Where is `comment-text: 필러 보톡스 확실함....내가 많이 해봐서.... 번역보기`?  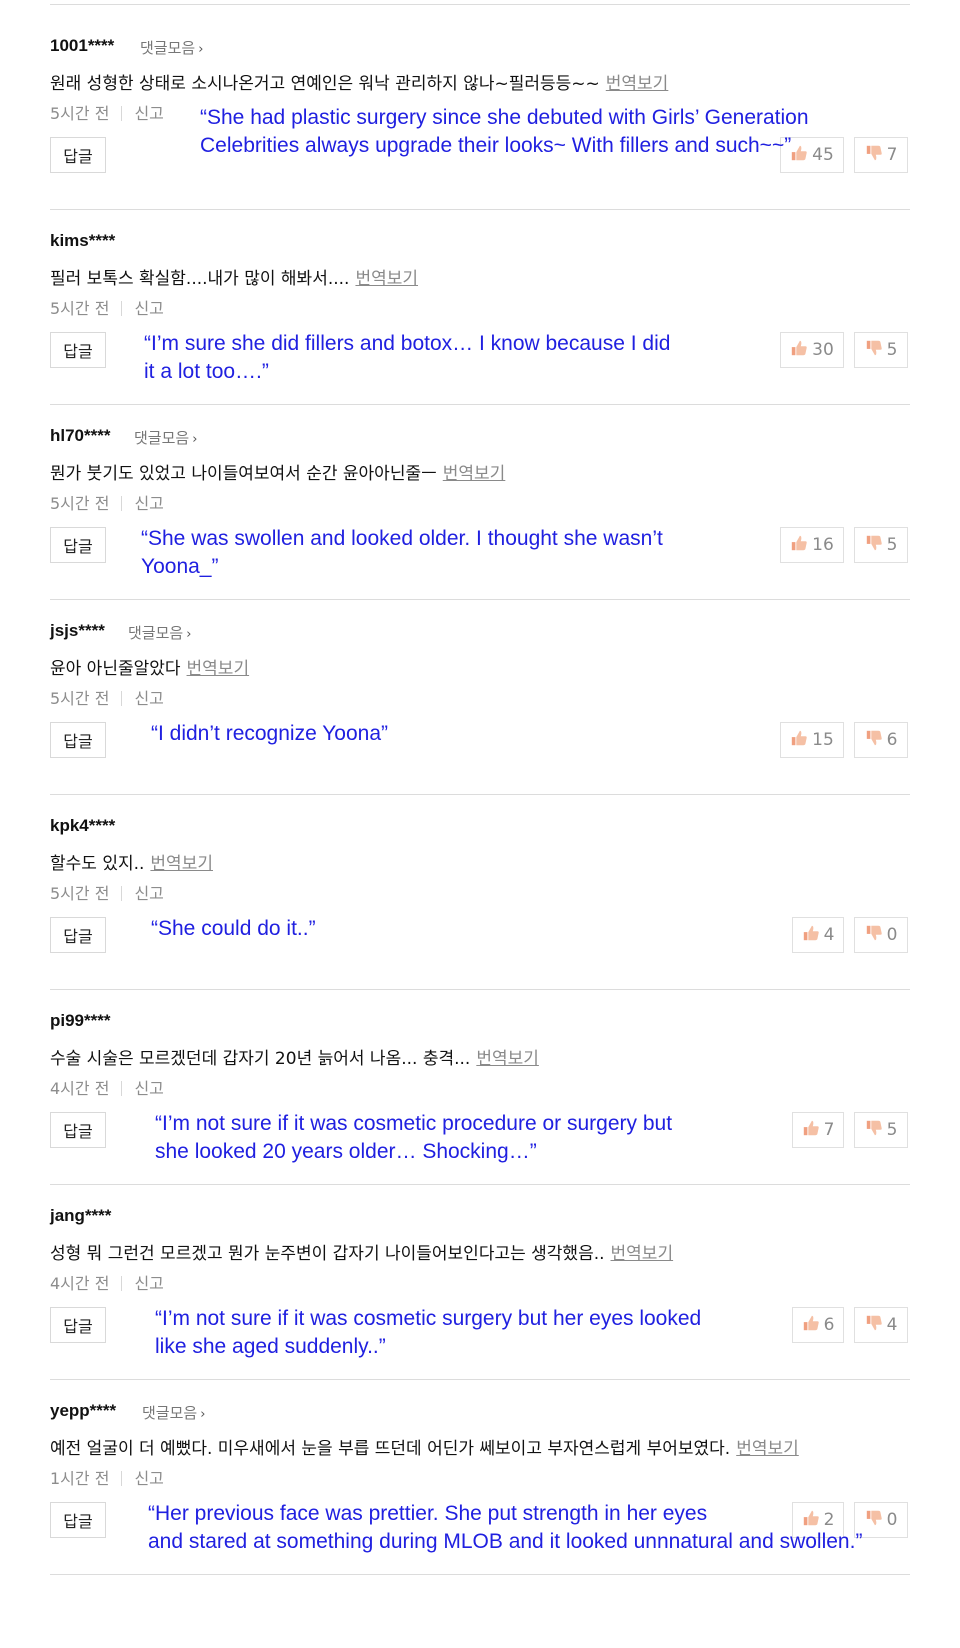 comment-text: 필러 보톡스 확실함....내가 많이 해봐서.... 번역보기 is located at coordinates (234, 276).